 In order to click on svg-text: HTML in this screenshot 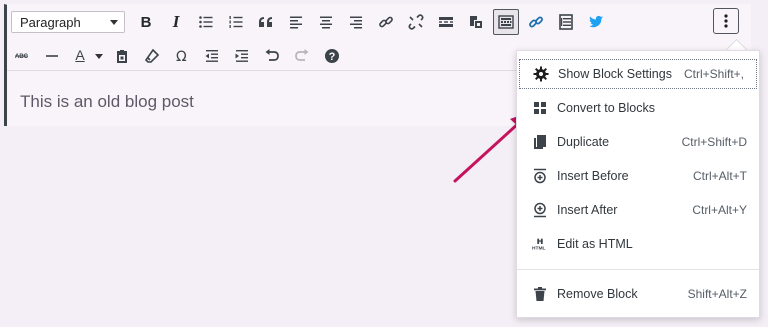, I will do `click(539, 248)`.